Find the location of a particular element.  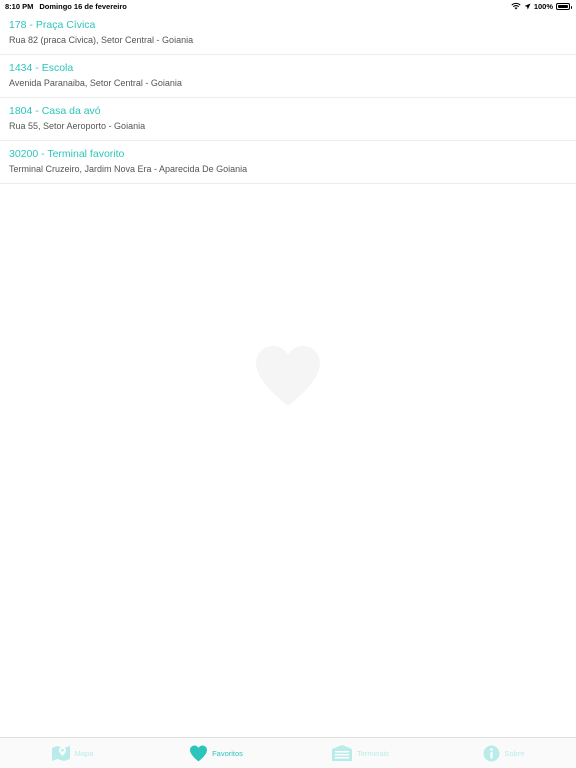

tab-bar: Mapa Favoritos Terminais Sobre is located at coordinates (288, 752).